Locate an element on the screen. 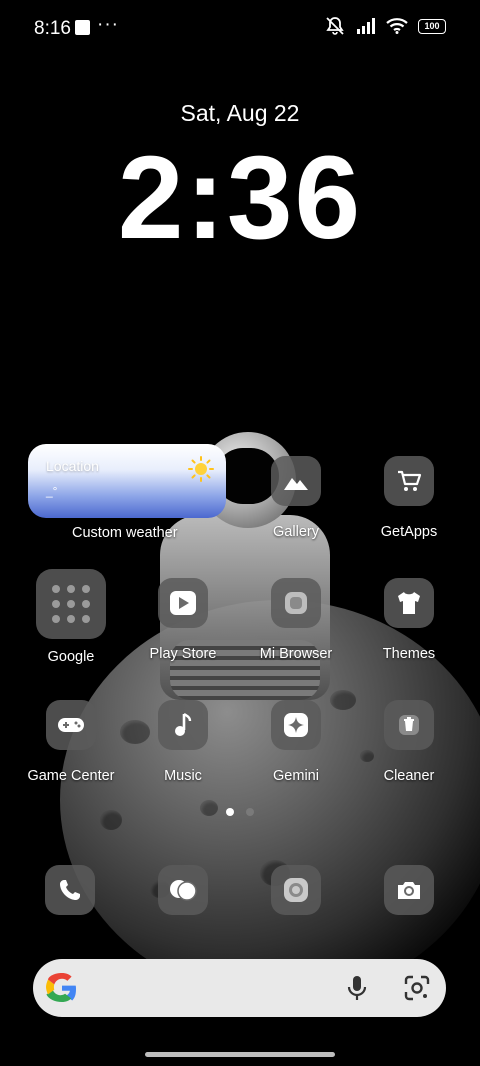  trash-icon is located at coordinates (409, 725).